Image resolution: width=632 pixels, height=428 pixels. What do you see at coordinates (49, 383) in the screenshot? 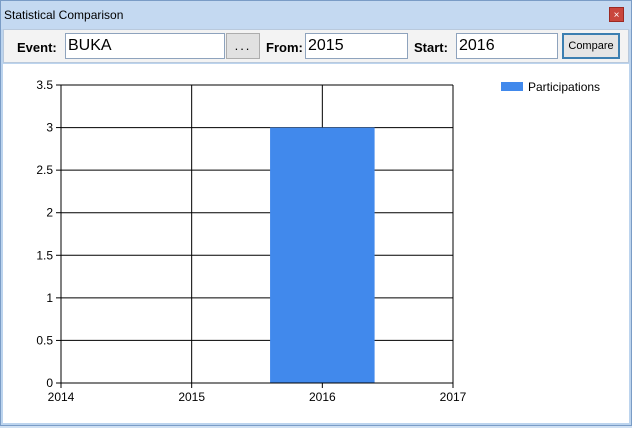
I see `y-tick-label: 0` at bounding box center [49, 383].